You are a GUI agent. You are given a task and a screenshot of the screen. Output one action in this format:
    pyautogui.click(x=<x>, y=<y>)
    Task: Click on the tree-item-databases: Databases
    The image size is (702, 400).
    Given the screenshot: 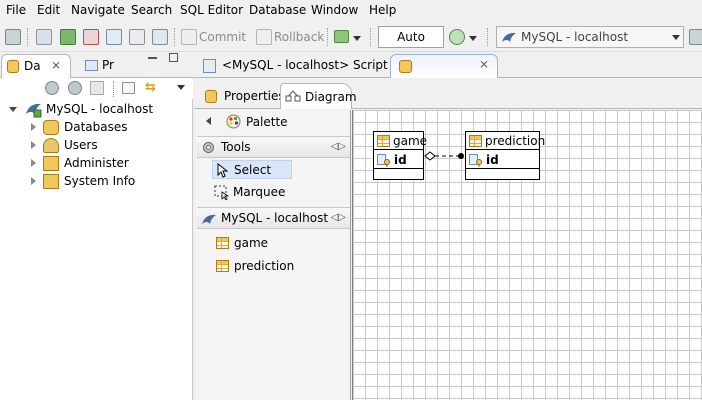 What is the action you would take?
    pyautogui.click(x=96, y=128)
    